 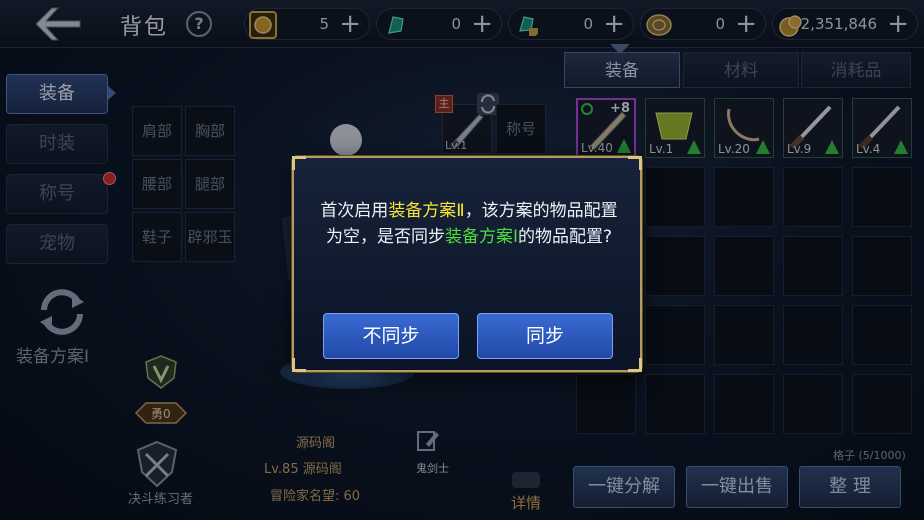 What do you see at coordinates (354, 211) in the screenshot?
I see `message-text: 首次启用` at bounding box center [354, 211].